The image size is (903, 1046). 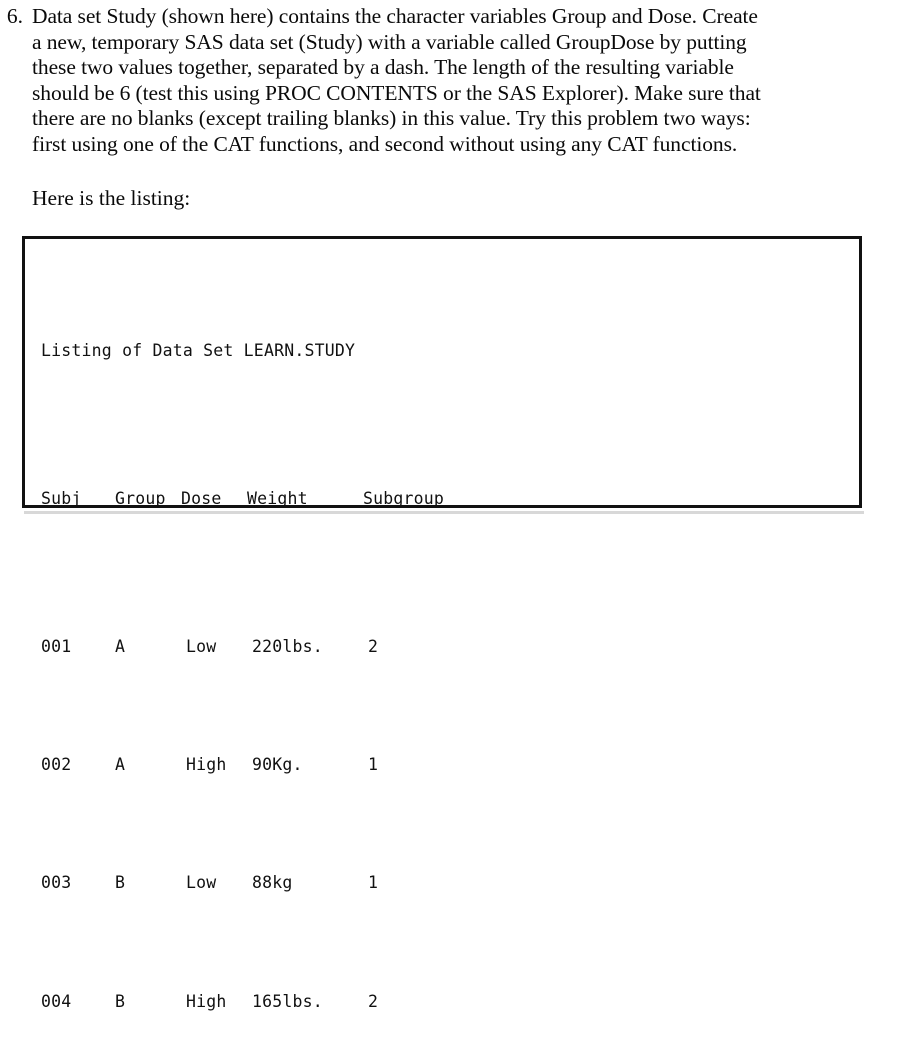 I want to click on cell-weight: 165lbs., so click(x=287, y=1001).